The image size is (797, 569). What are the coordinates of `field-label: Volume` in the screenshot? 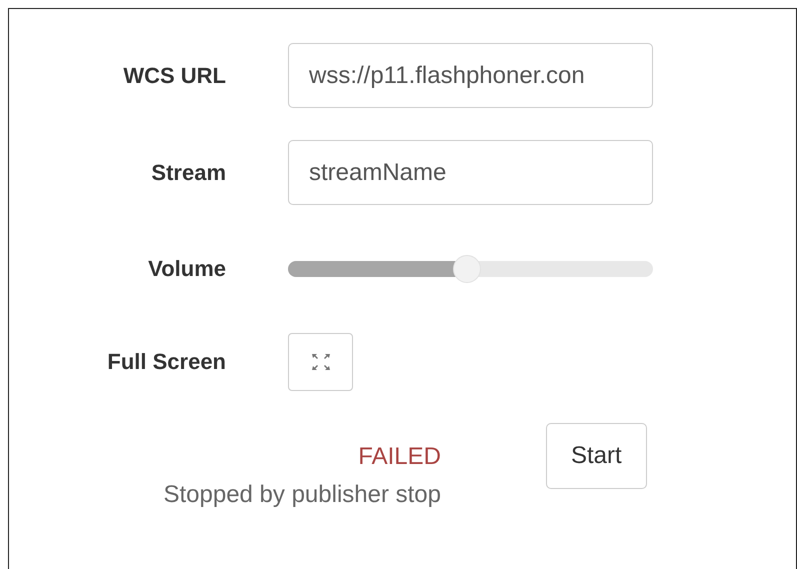 It's located at (187, 269).